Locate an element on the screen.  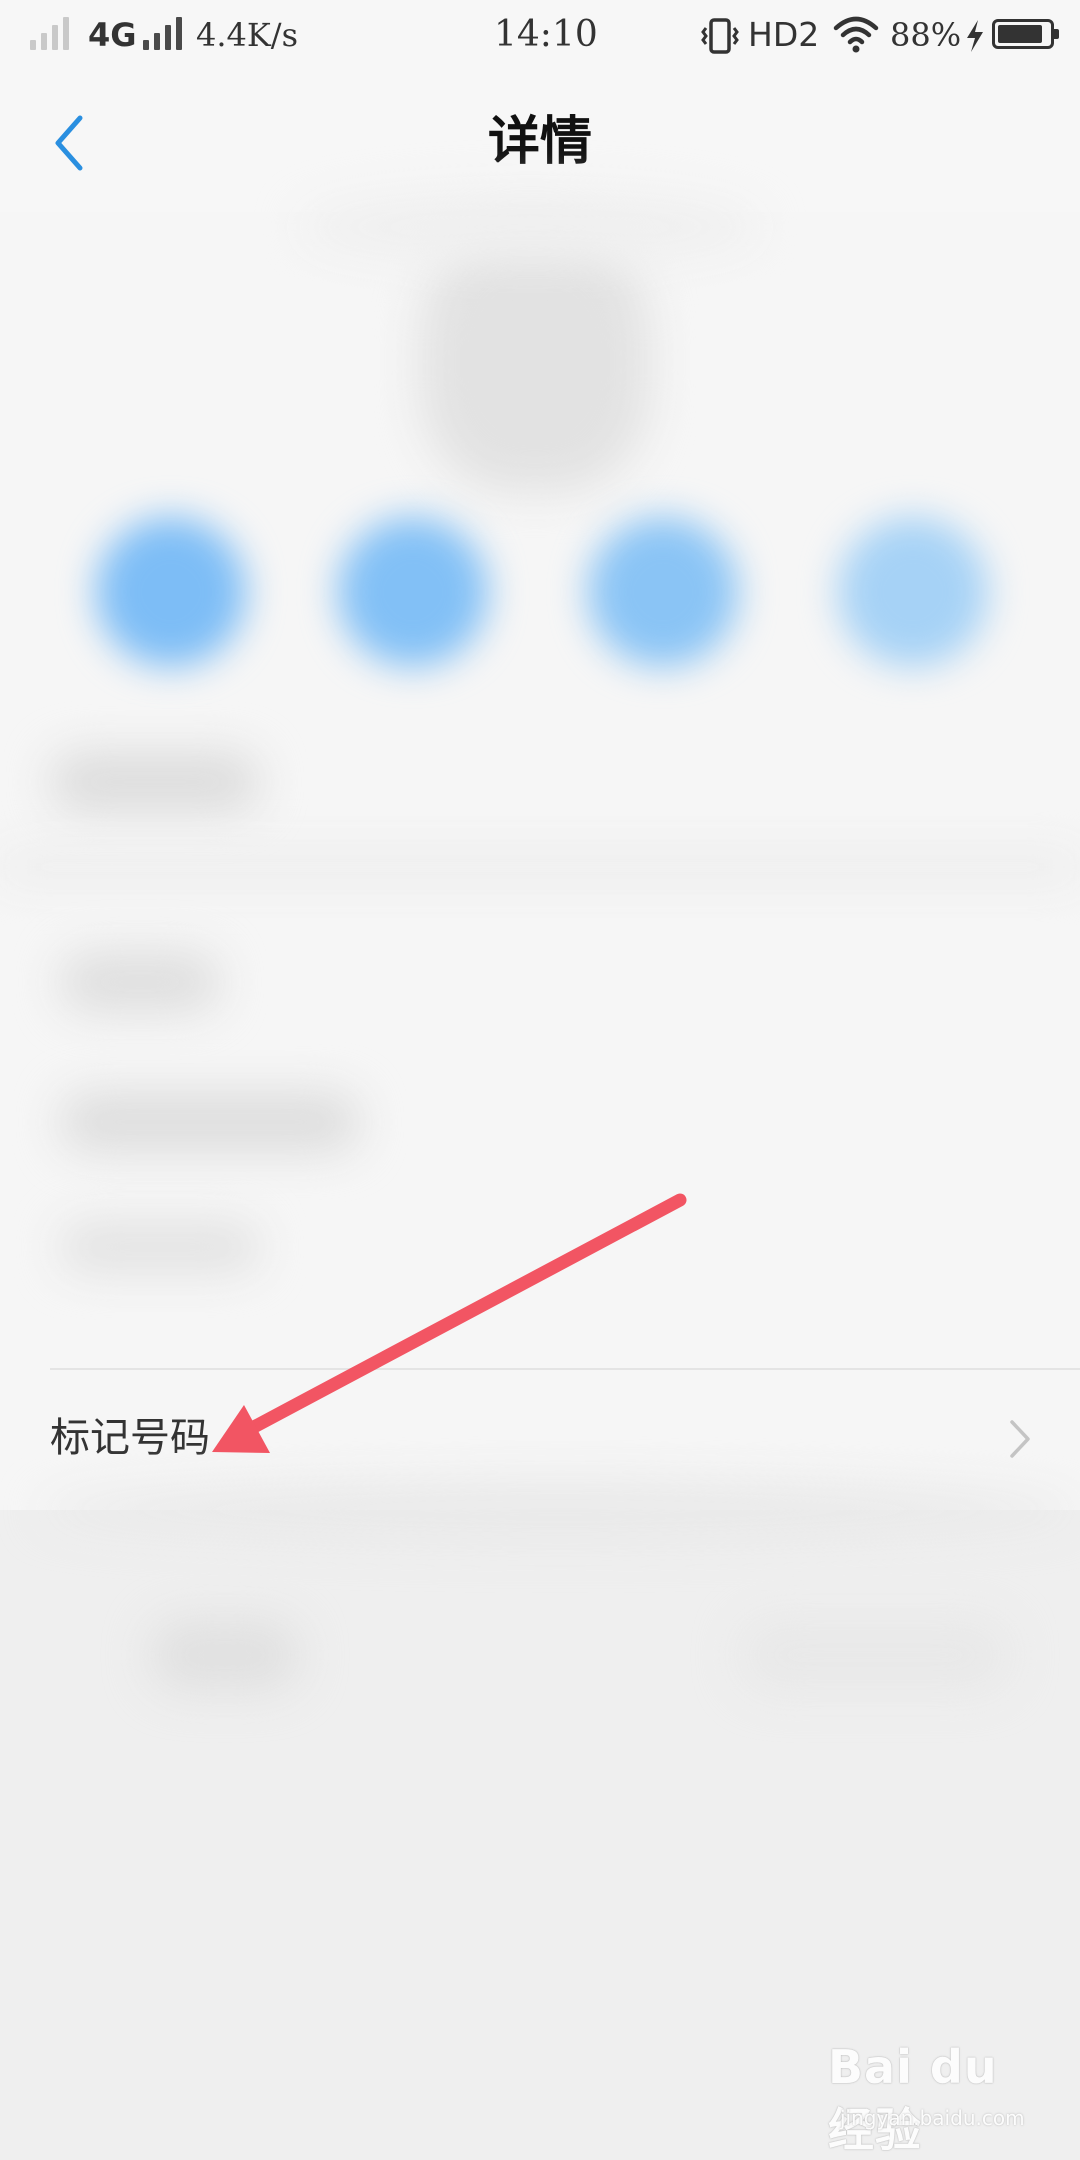
watermark-logo: Bai du 经验 is located at coordinates (913, 2098).